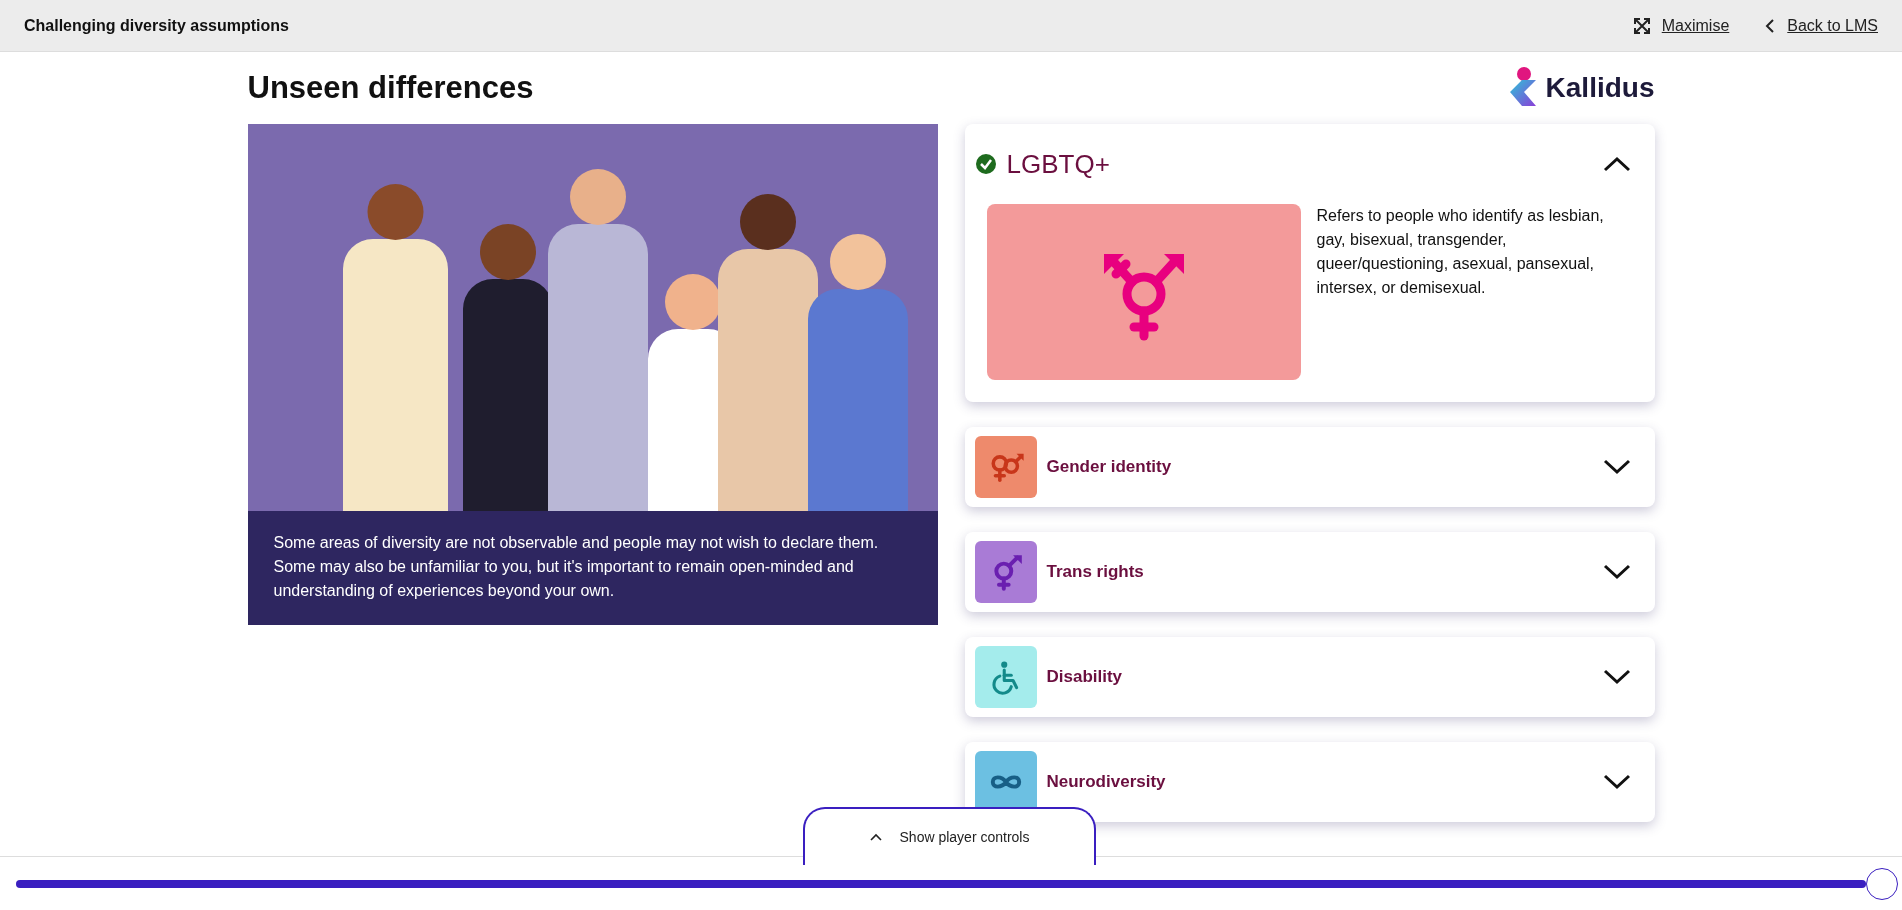 The image size is (1902, 910). Describe the element at coordinates (1695, 25) in the screenshot. I see `maximise-link: Maximise` at that location.